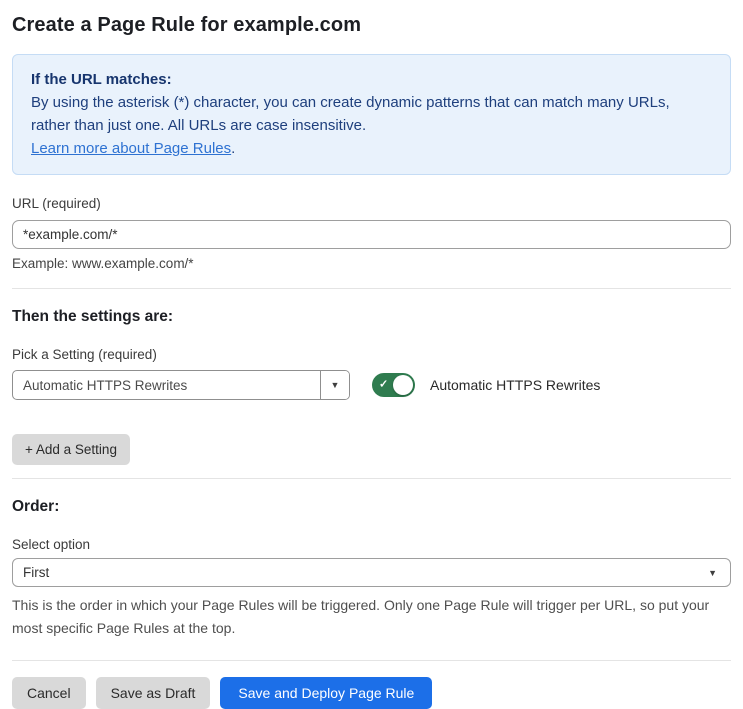 The height and width of the screenshot is (709, 743). What do you see at coordinates (326, 693) in the screenshot?
I see `save-and-deploy-button: Save and Deploy Page Rule` at bounding box center [326, 693].